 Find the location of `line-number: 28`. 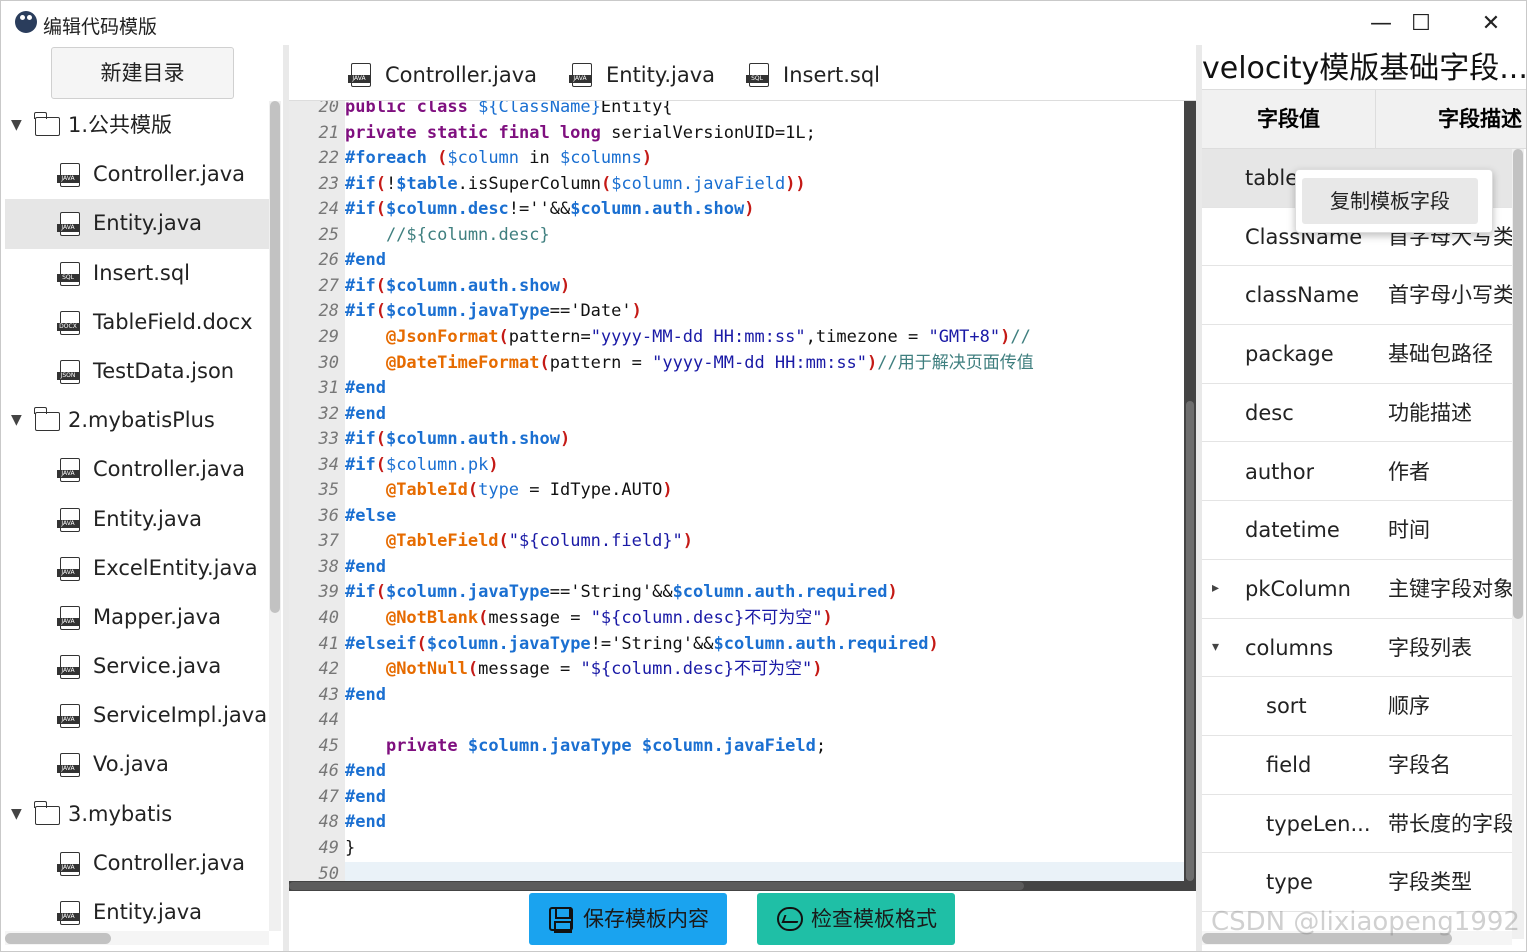

line-number: 28 is located at coordinates (328, 311).